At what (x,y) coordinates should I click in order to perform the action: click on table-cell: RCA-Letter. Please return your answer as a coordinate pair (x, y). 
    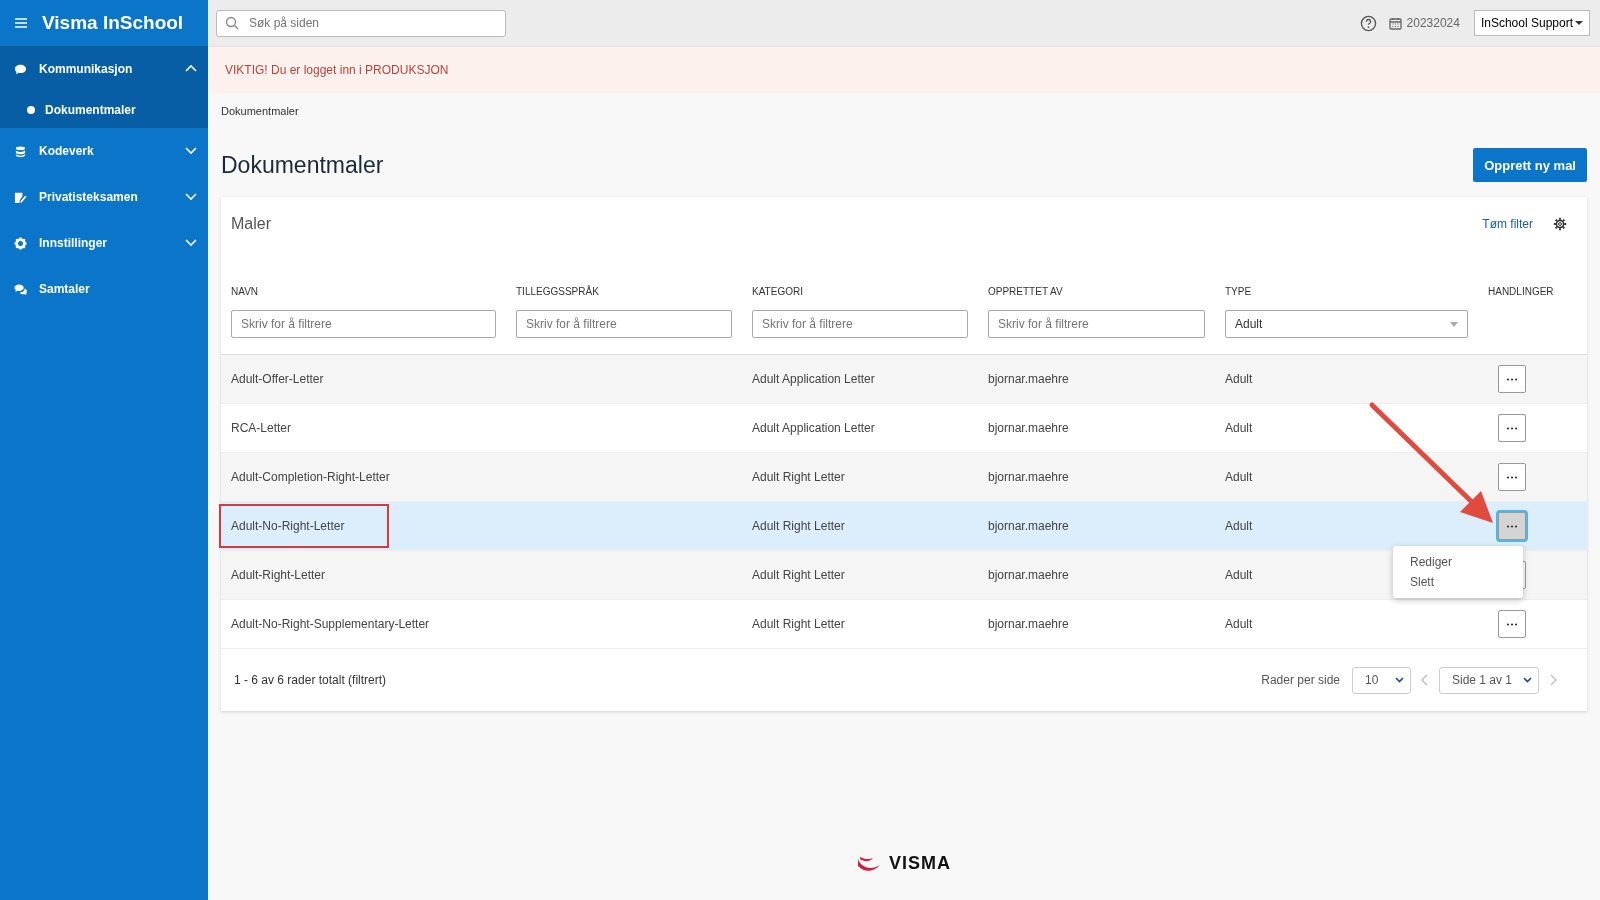
    Looking at the image, I should click on (261, 428).